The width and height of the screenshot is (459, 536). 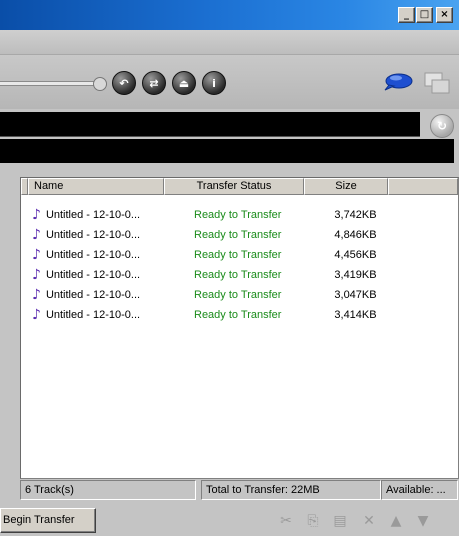 I want to click on seek-handle, so click(x=100, y=84).